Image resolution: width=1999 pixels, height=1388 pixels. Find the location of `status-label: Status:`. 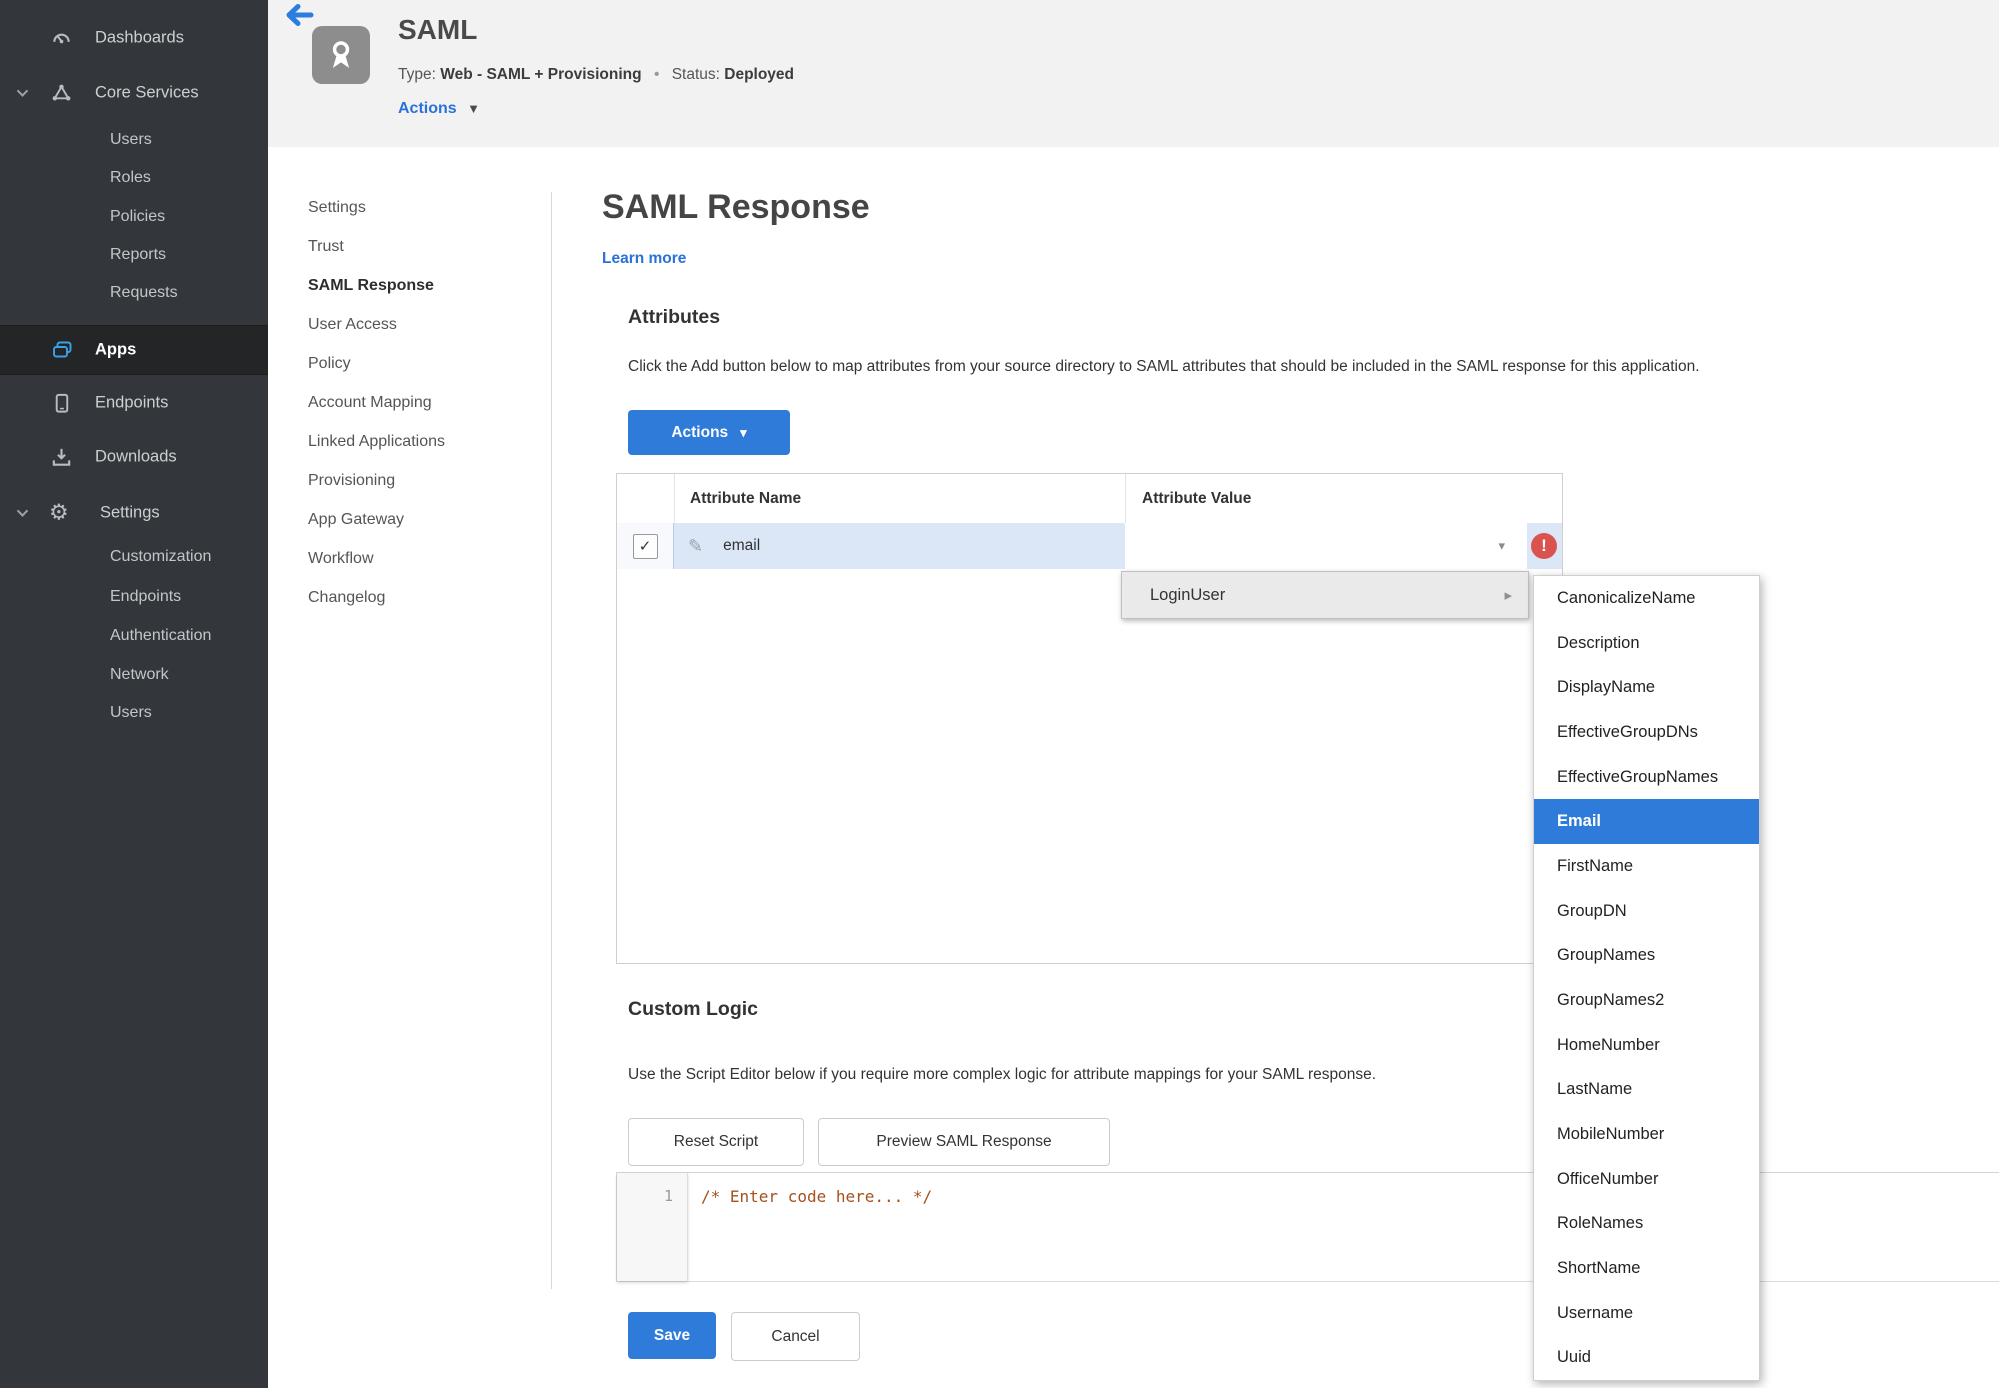

status-label: Status: is located at coordinates (695, 74).